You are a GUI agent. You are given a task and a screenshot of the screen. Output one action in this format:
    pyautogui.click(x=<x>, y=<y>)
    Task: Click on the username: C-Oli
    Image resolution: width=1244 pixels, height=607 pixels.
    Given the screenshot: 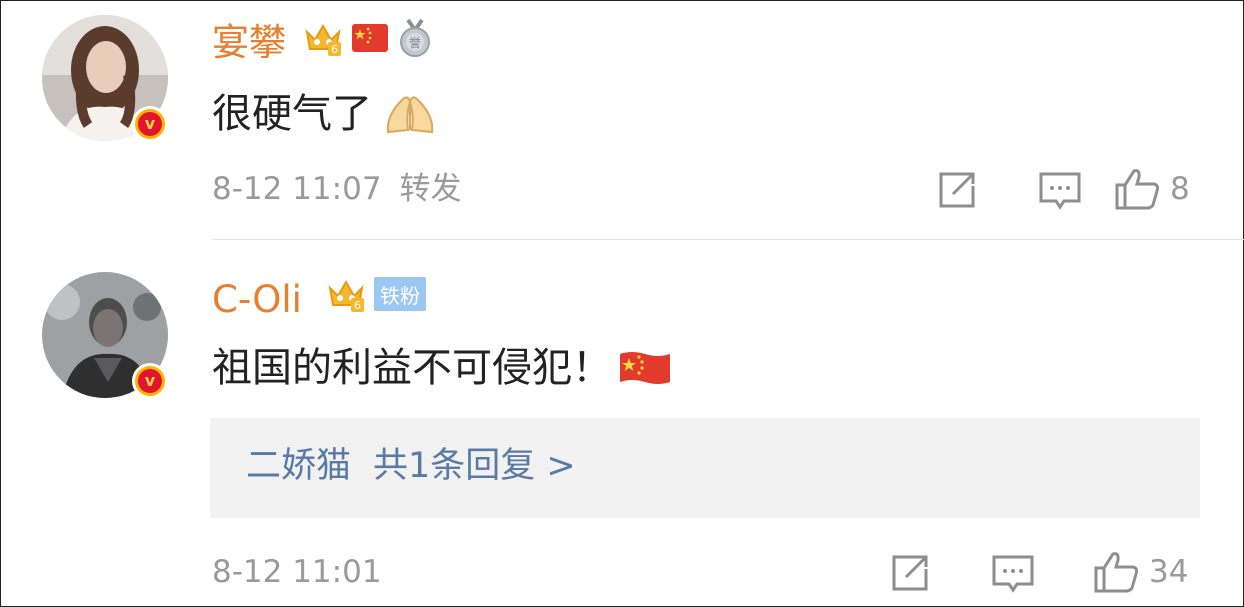 What is the action you would take?
    pyautogui.click(x=257, y=299)
    